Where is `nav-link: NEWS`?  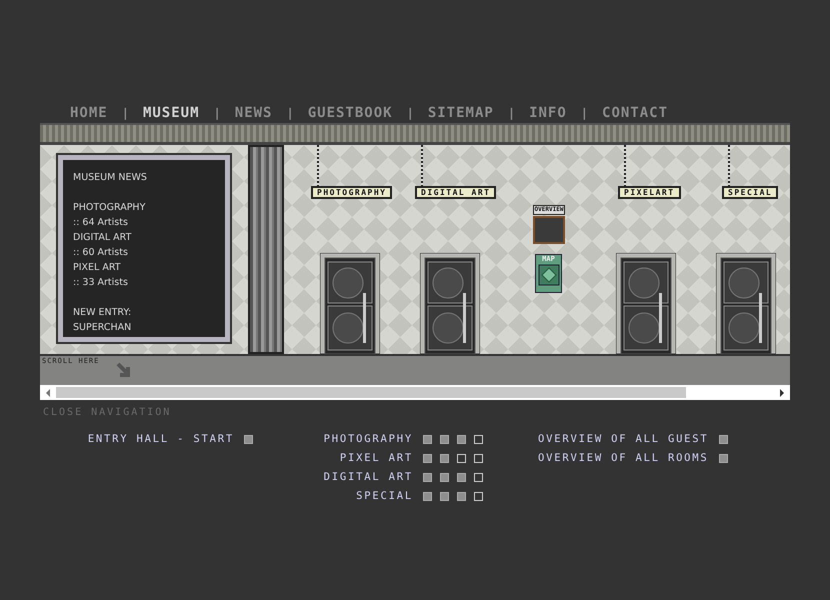 nav-link: NEWS is located at coordinates (253, 112).